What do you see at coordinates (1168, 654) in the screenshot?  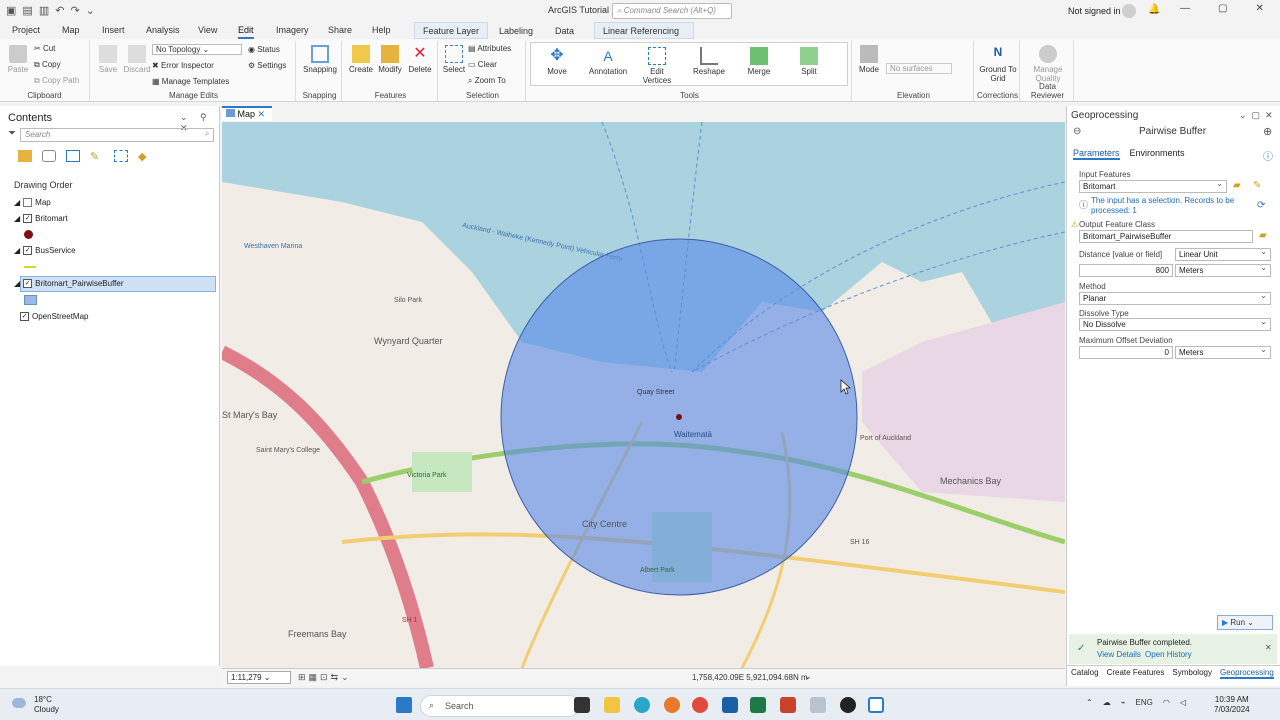 I see `open-history-link: Open History` at bounding box center [1168, 654].